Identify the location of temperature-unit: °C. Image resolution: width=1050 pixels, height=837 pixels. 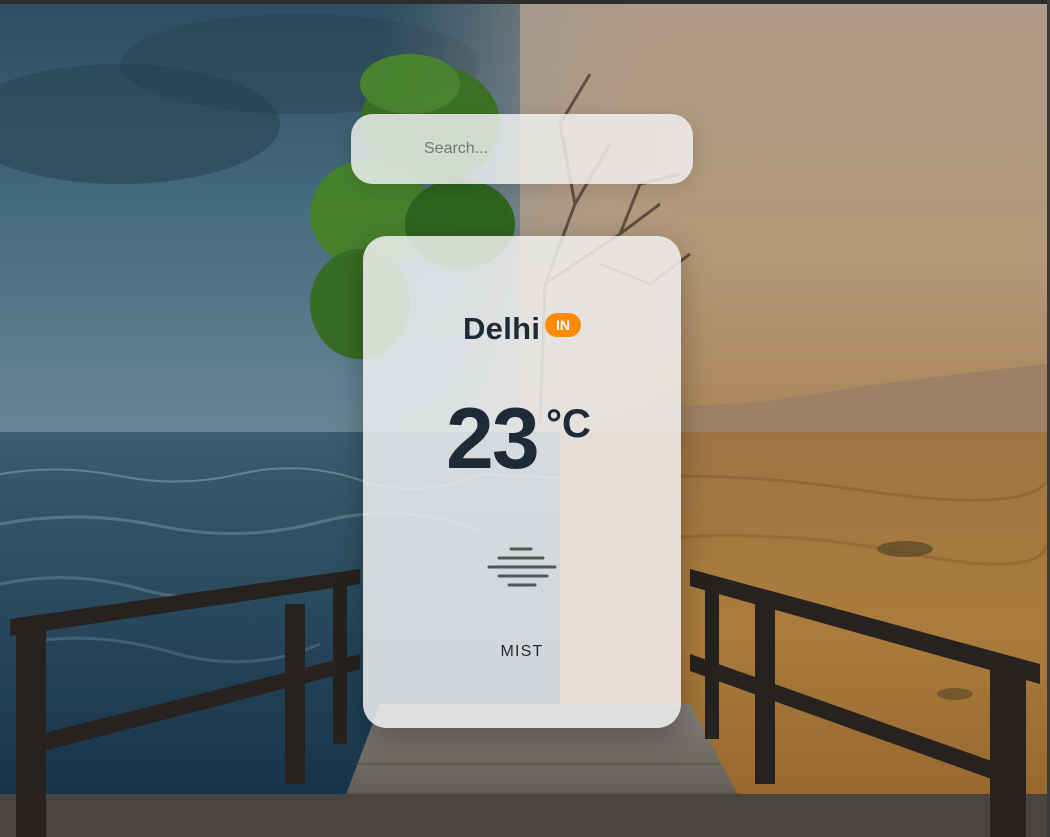
(568, 424).